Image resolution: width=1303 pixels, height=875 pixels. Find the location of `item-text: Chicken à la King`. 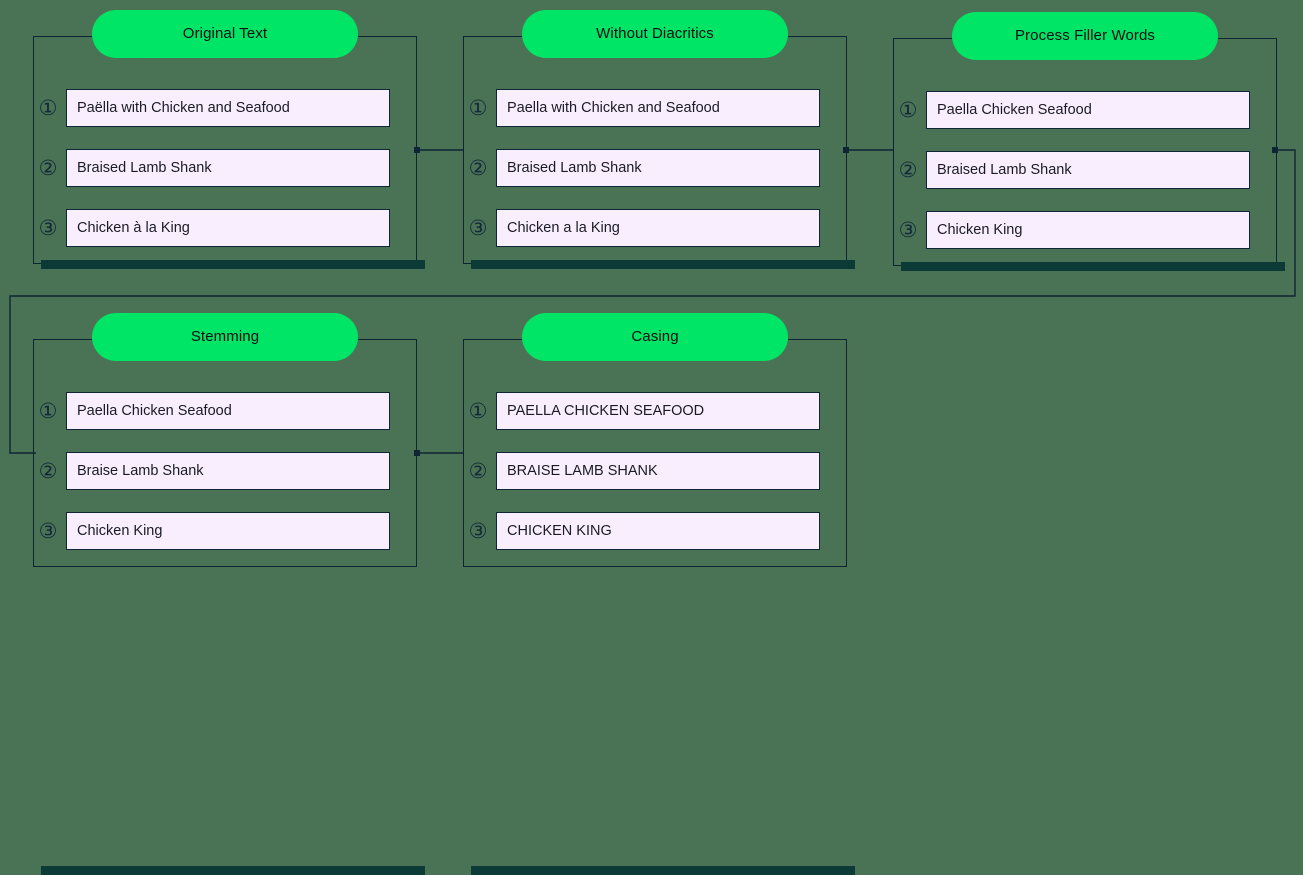

item-text: Chicken à la King is located at coordinates (228, 228).